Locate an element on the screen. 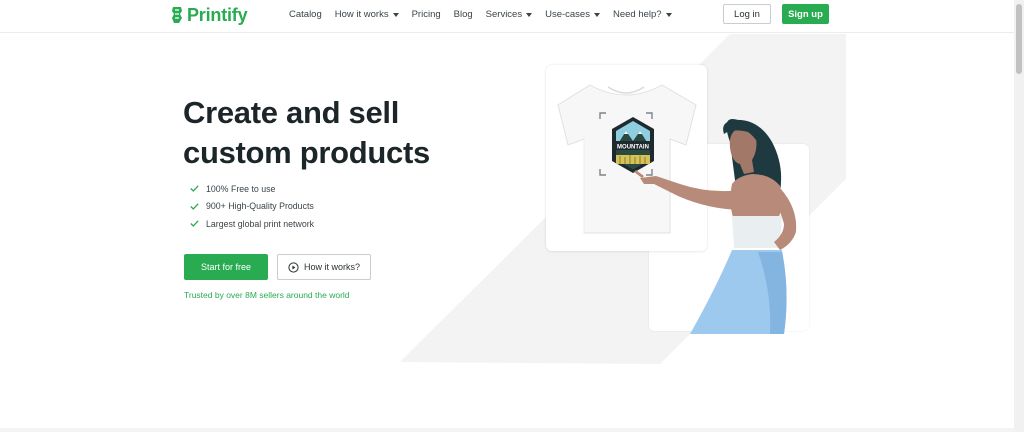  nav-pricing: Pricing is located at coordinates (426, 14).